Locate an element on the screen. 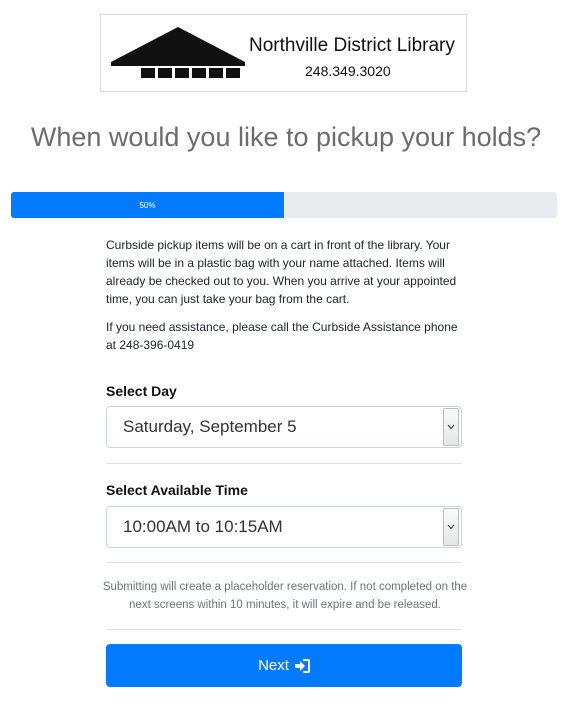  progress-bar: 50% is located at coordinates (284, 205).